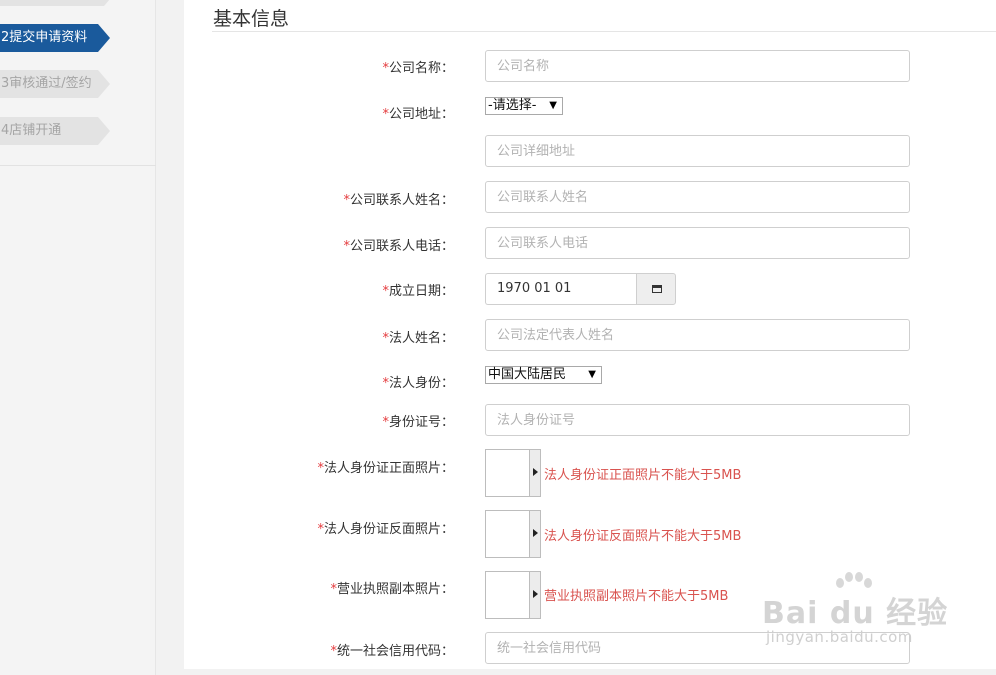  I want to click on license-photo-label: *营业执照副本照片：, so click(392, 589).